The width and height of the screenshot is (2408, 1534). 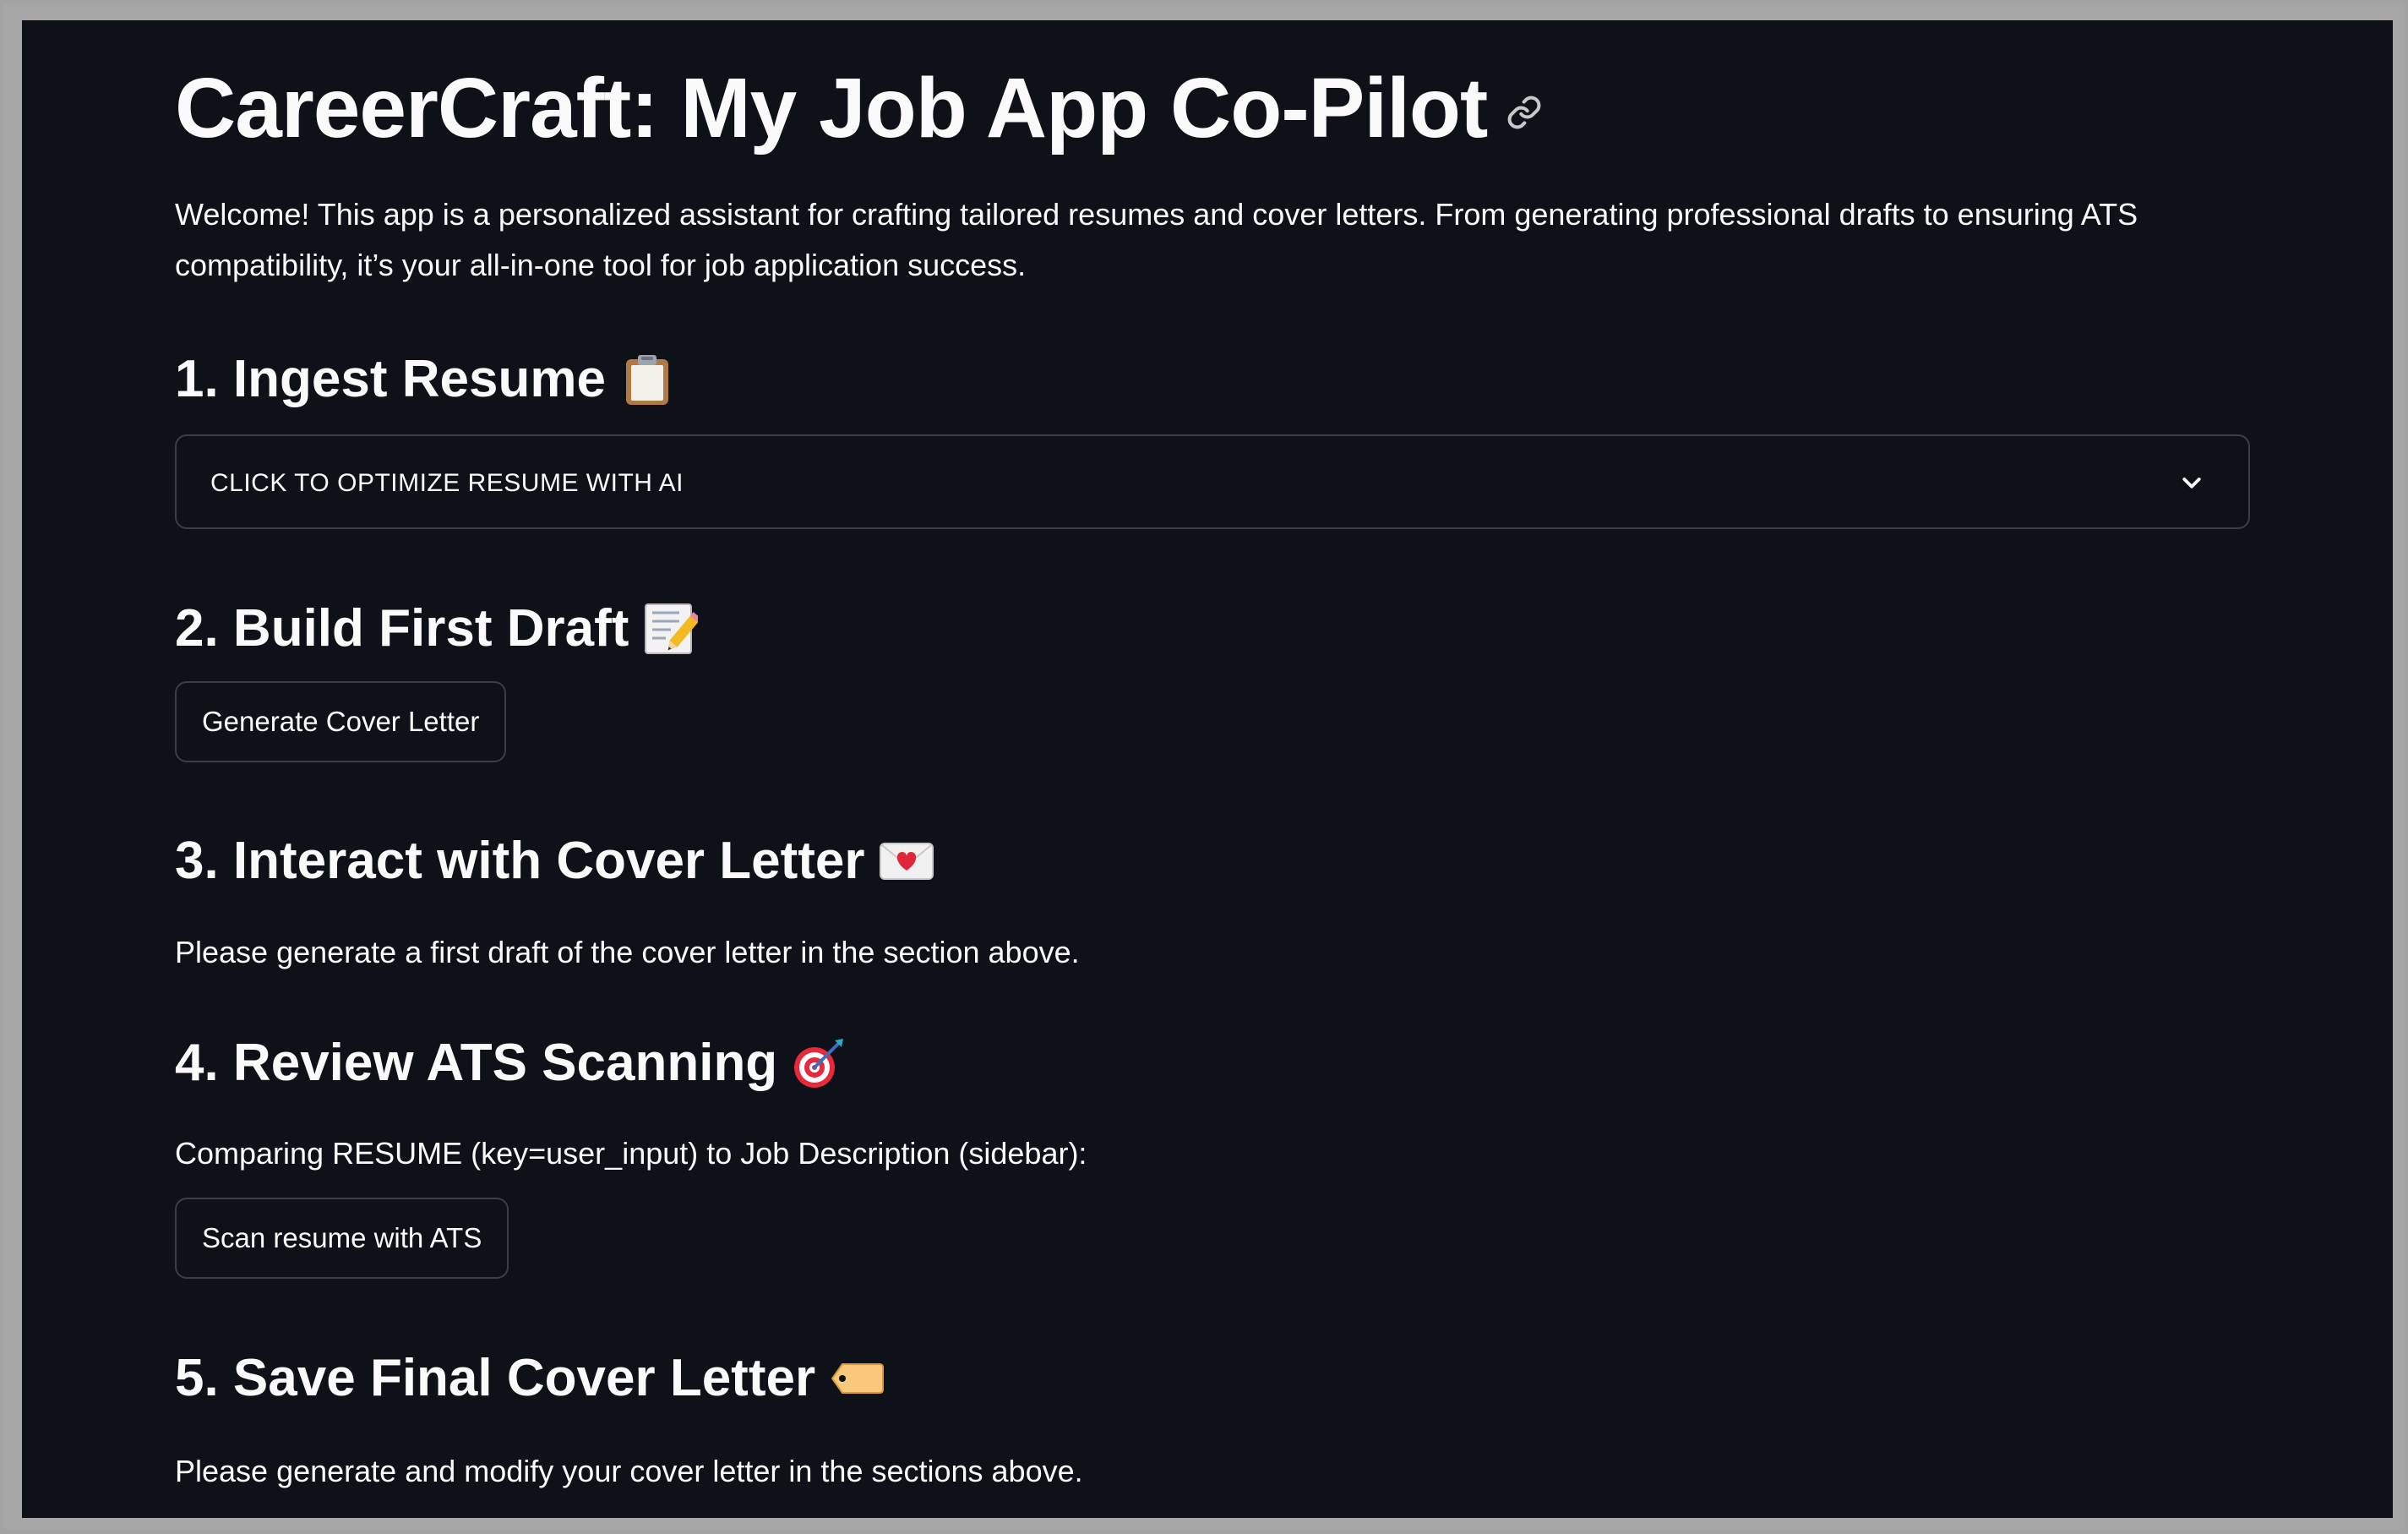 I want to click on section-heading-text: 5. Save Final Cover Letter, so click(x=495, y=1378).